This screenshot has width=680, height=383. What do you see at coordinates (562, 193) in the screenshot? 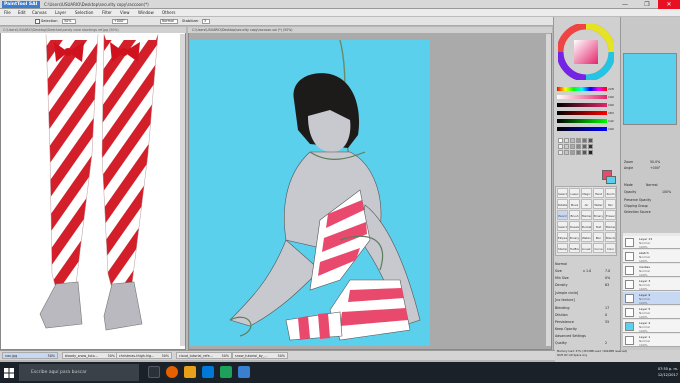
I see `tool-0-button: Select` at bounding box center [562, 193].